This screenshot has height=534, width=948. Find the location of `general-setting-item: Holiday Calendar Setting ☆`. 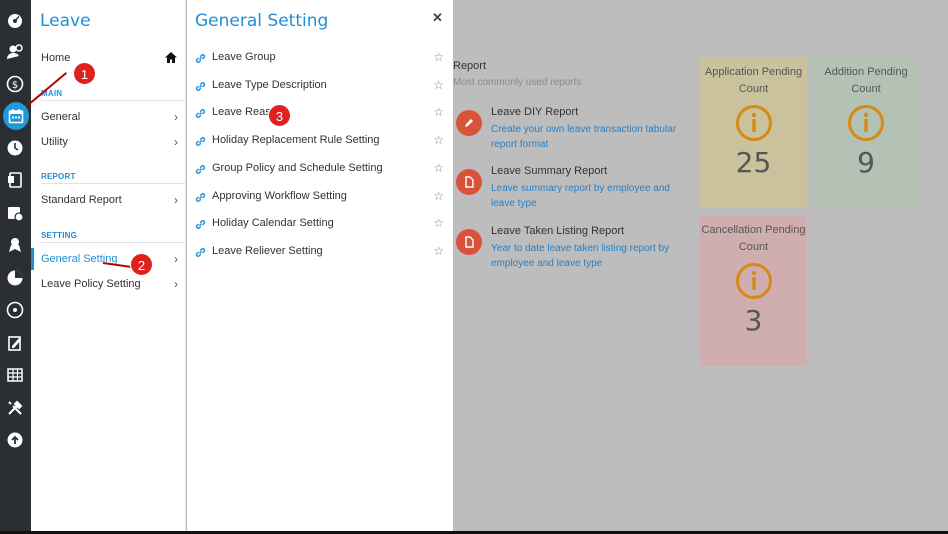

general-setting-item: Holiday Calendar Setting ☆ is located at coordinates (322, 223).